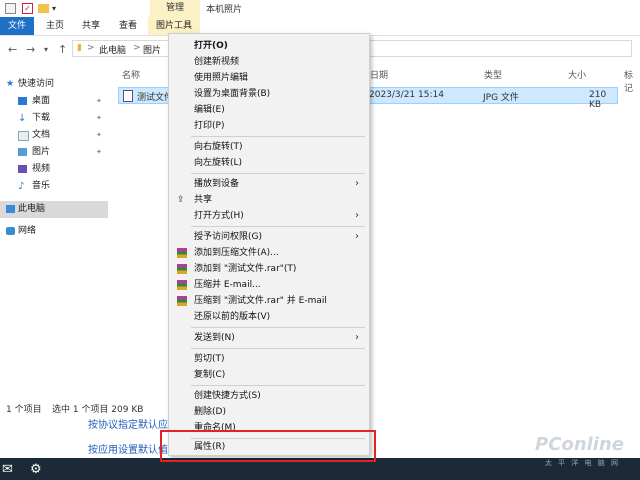 The image size is (640, 480). What do you see at coordinates (269, 317) in the screenshot?
I see `menu-item-restore-versions: 还原以前的版本(V)` at bounding box center [269, 317].